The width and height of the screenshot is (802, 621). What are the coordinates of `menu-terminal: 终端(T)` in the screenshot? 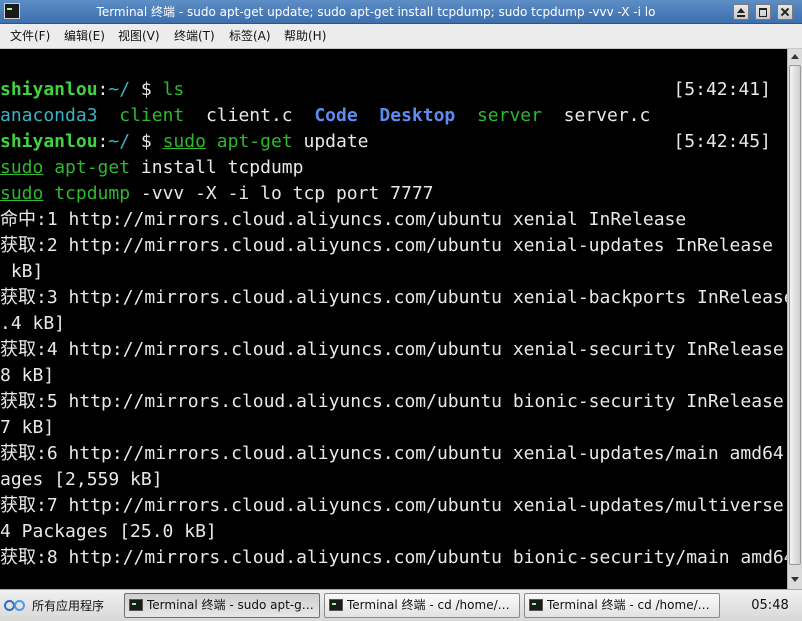 It's located at (194, 36).